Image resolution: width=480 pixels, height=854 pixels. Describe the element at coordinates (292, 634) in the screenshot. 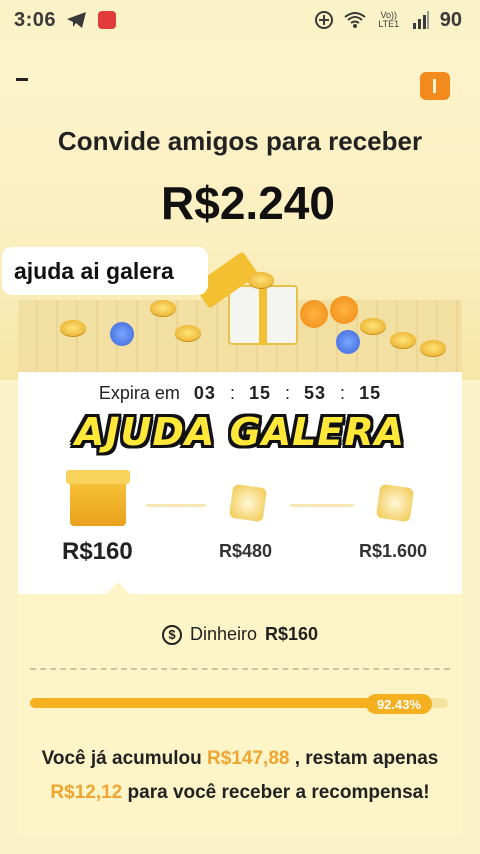

I see `cash-amount: R$160` at that location.